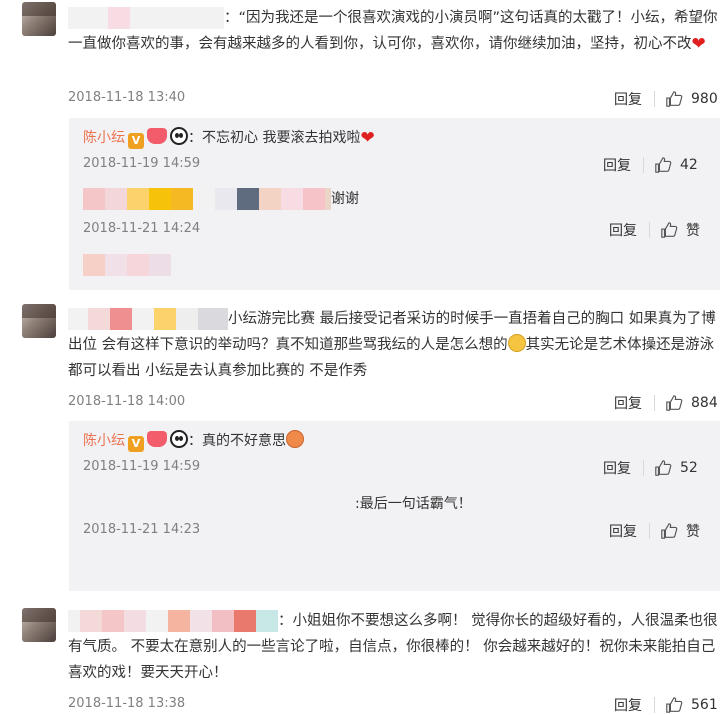  Describe the element at coordinates (650, 165) in the screenshot. I see `reply-actions: 回复 42` at that location.